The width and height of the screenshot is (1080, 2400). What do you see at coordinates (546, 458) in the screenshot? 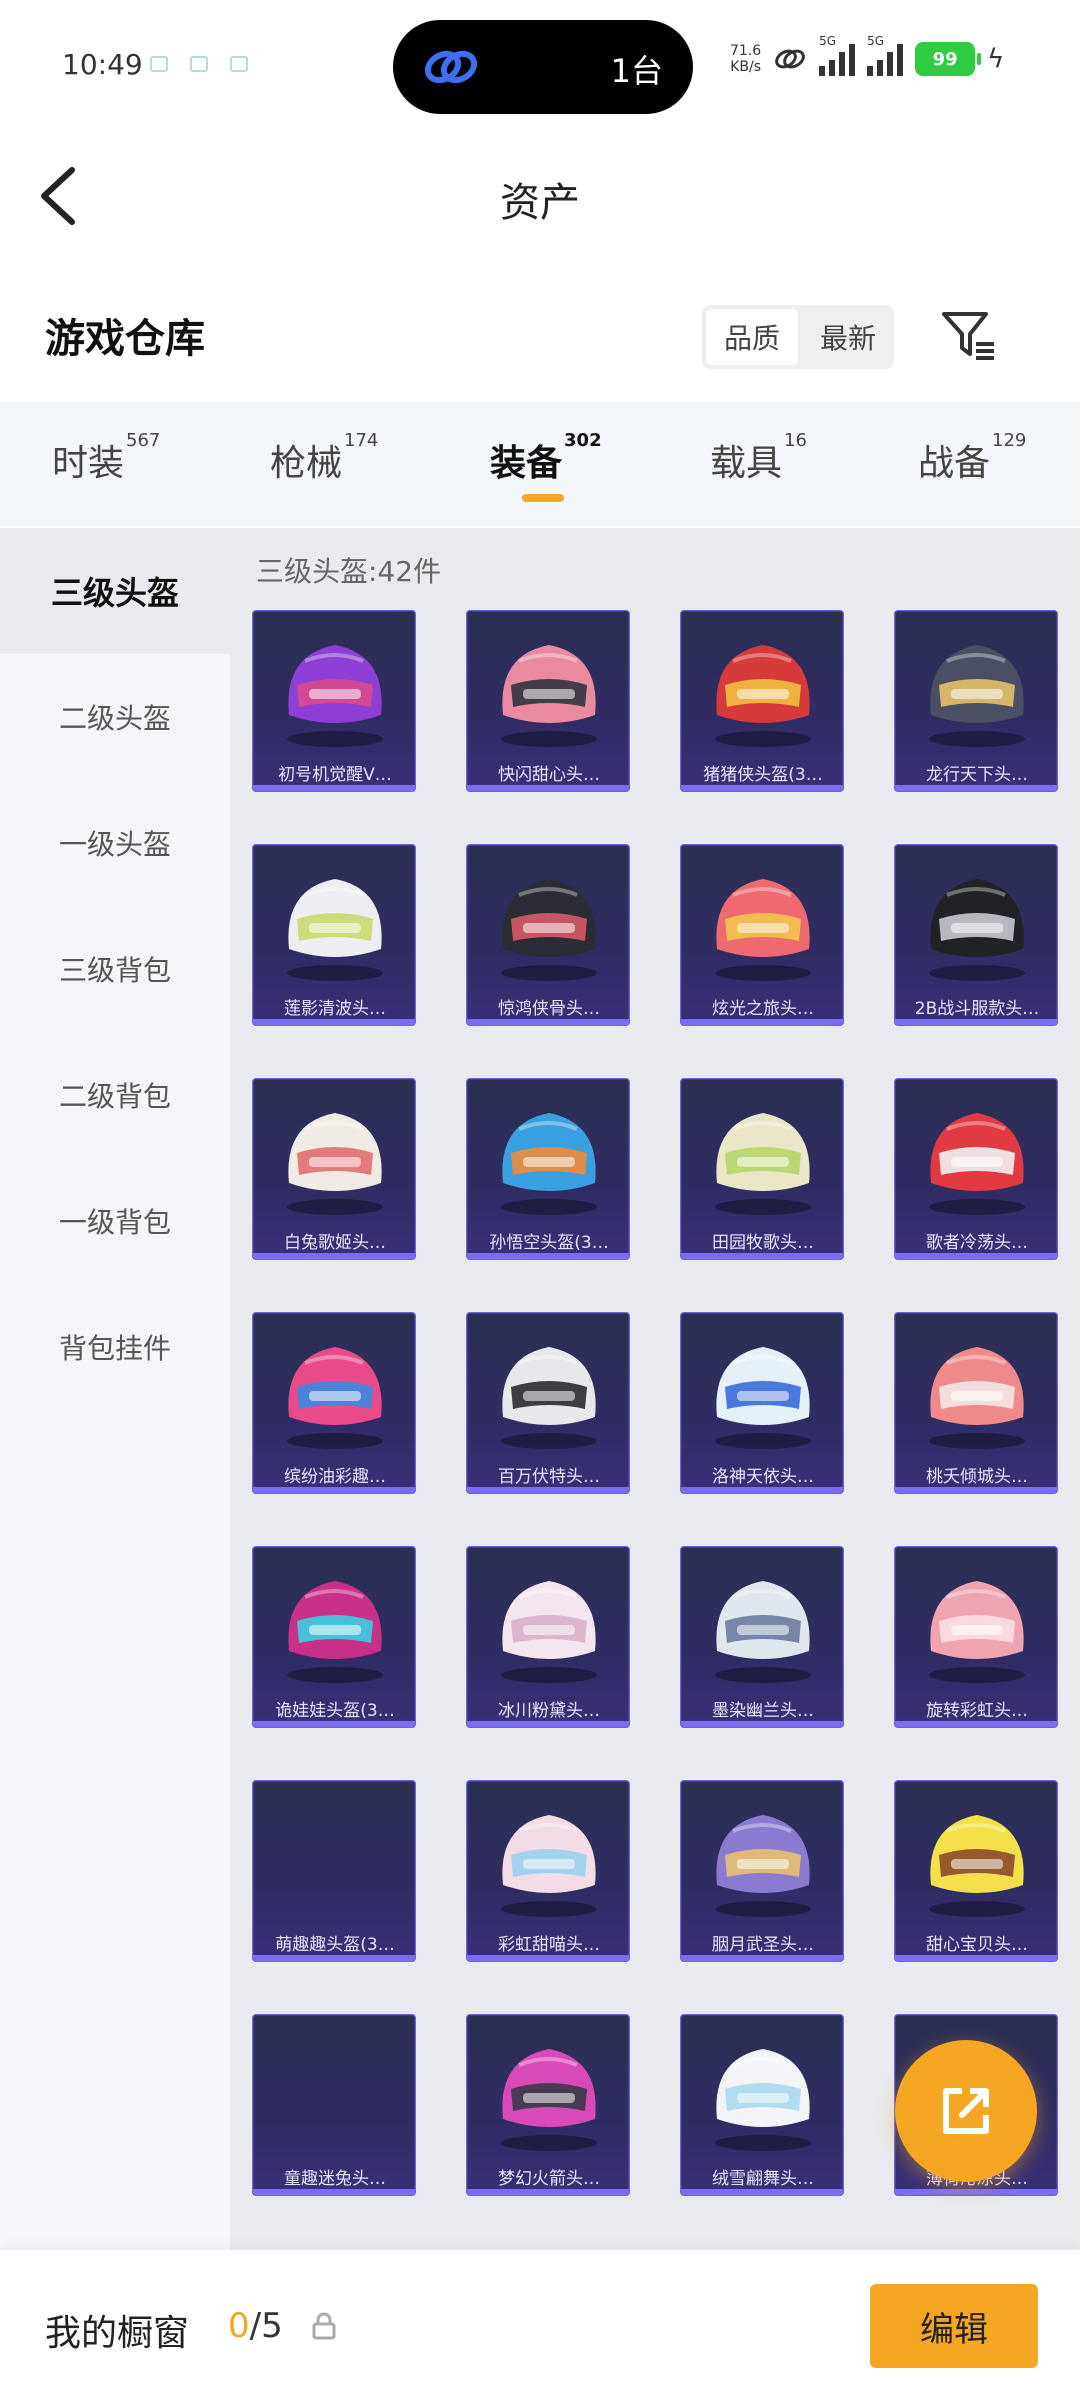
I see `tab-equipment: 装备302` at bounding box center [546, 458].